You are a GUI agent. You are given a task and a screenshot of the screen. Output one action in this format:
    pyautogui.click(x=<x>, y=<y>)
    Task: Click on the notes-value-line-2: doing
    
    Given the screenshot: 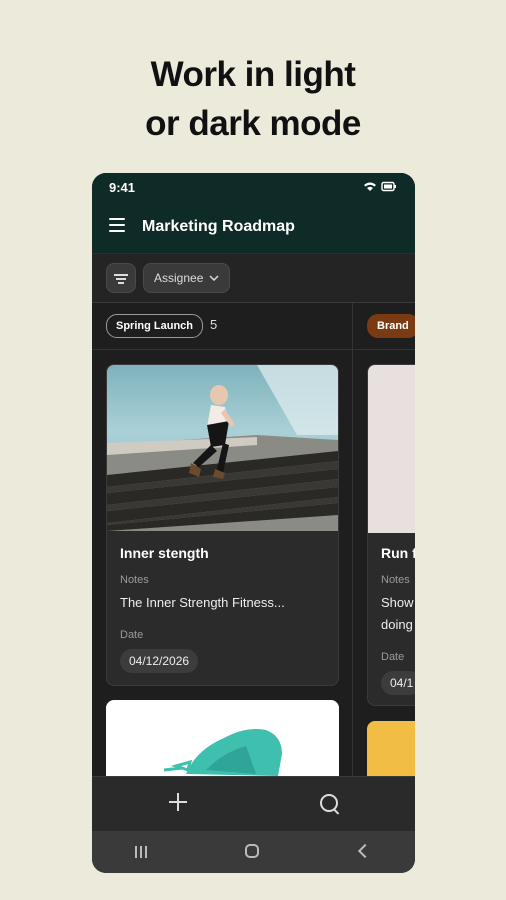 What is the action you would take?
    pyautogui.click(x=397, y=624)
    